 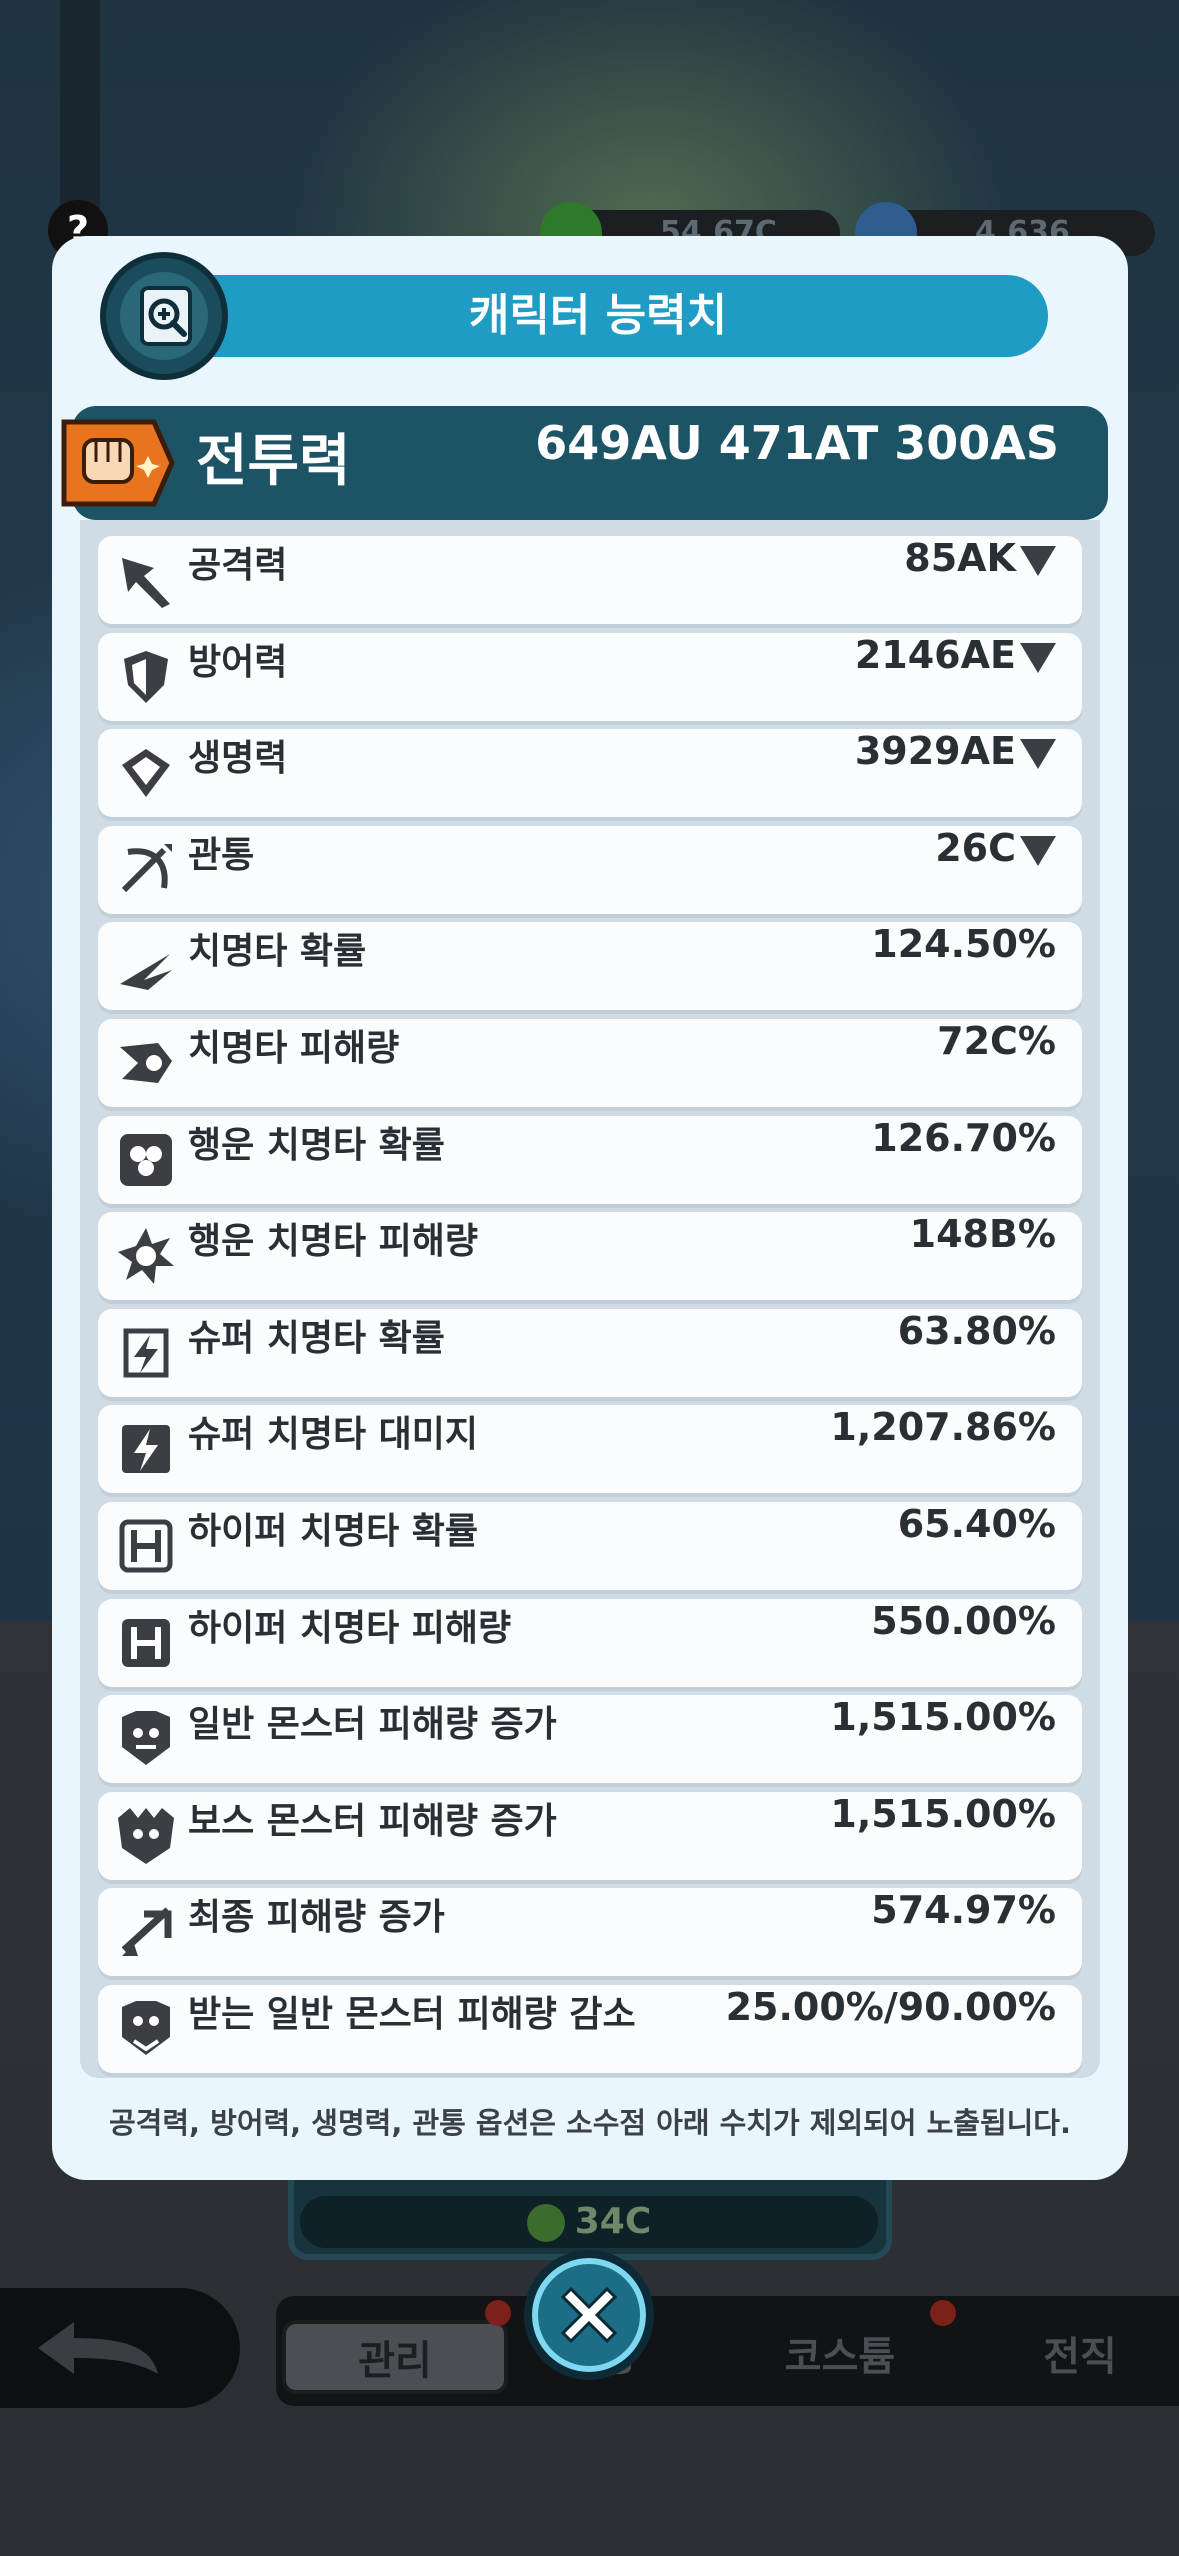 I want to click on burst-icon, so click(x=146, y=1256).